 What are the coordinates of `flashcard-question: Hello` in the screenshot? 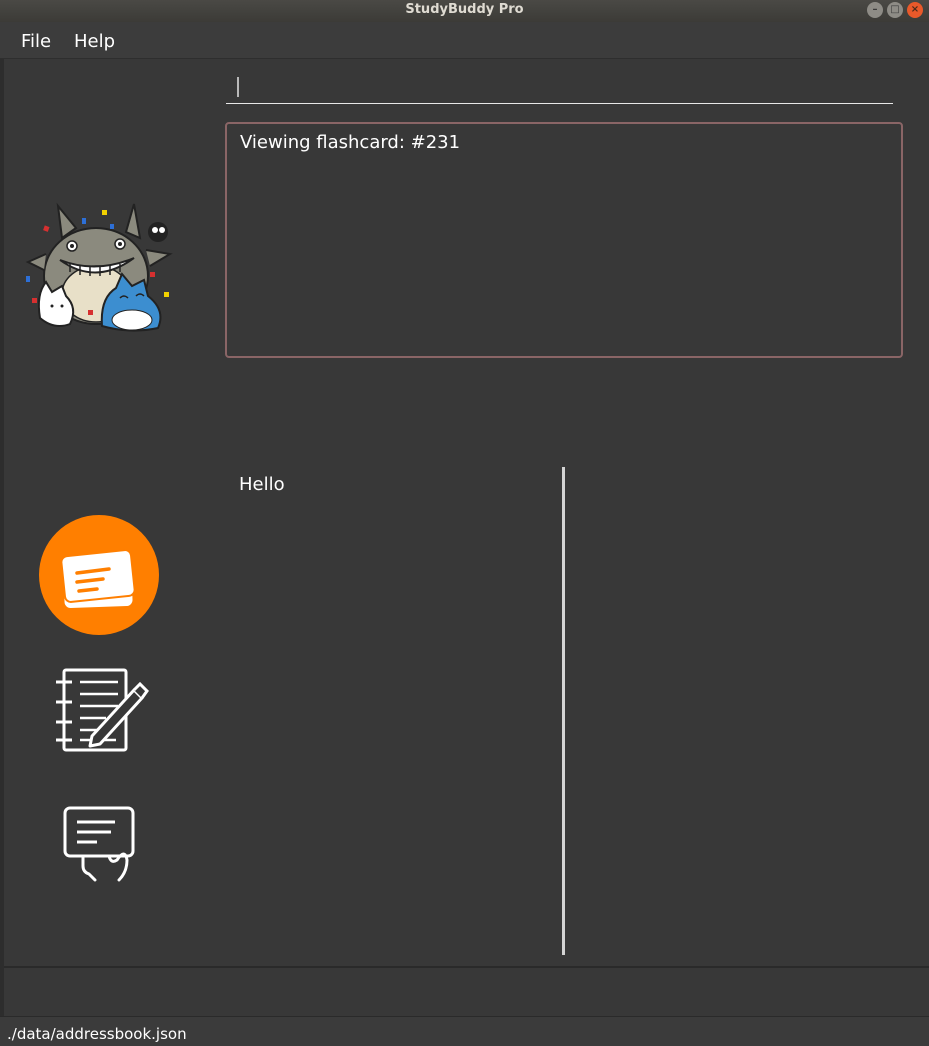 It's located at (262, 484).